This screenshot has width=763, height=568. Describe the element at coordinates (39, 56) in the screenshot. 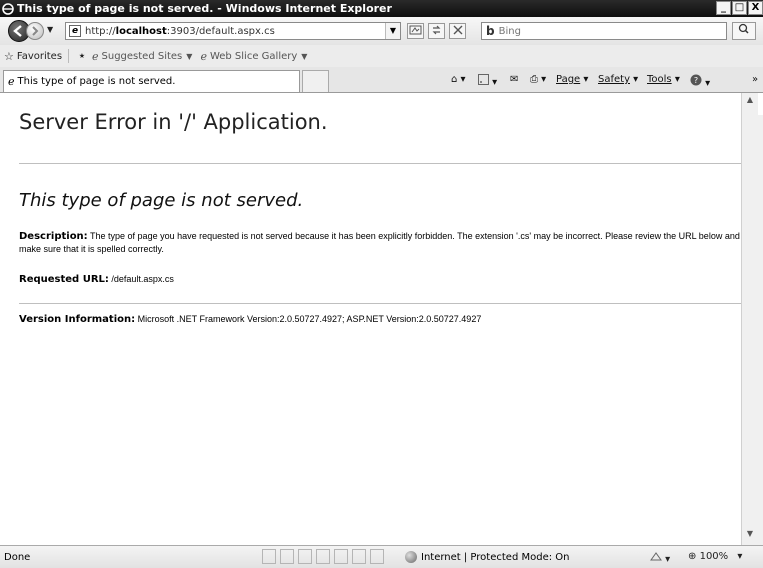

I see `favorites-label: Favorites` at that location.